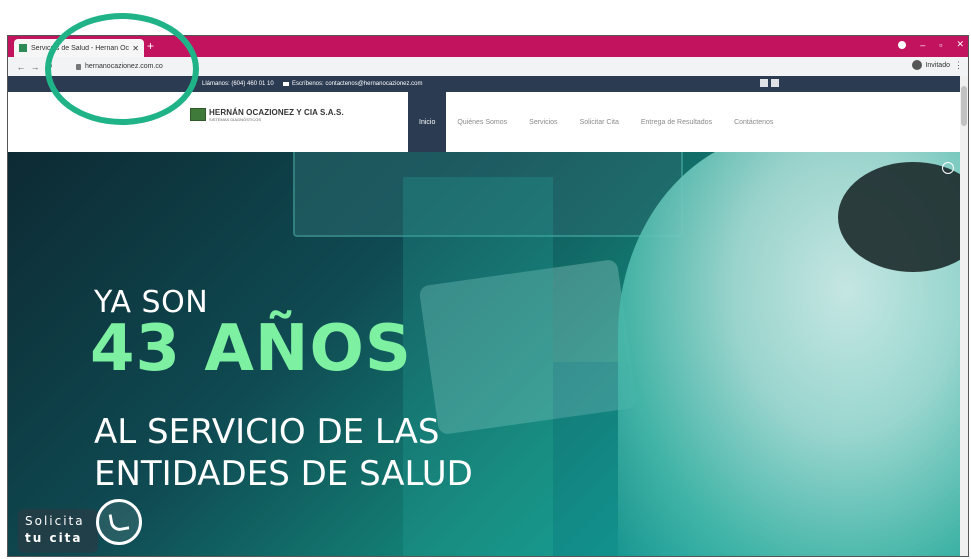  I want to click on nav-inicio: Inicio, so click(427, 122).